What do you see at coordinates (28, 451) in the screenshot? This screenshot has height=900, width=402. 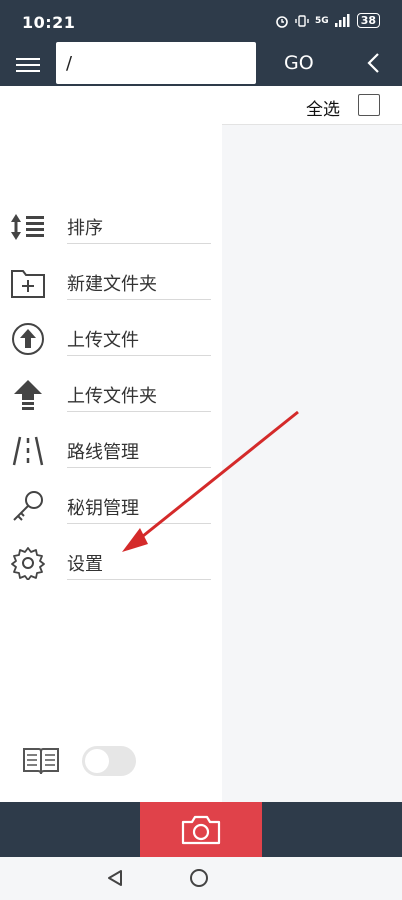 I see `route-icon` at bounding box center [28, 451].